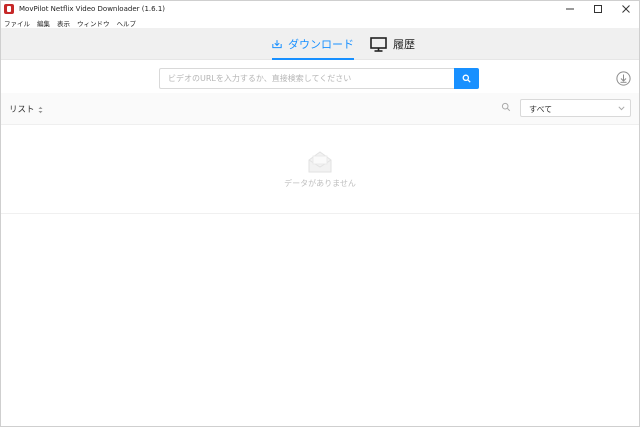 This screenshot has height=427, width=640. What do you see at coordinates (22, 110) in the screenshot?
I see `list-label: リスト` at bounding box center [22, 110].